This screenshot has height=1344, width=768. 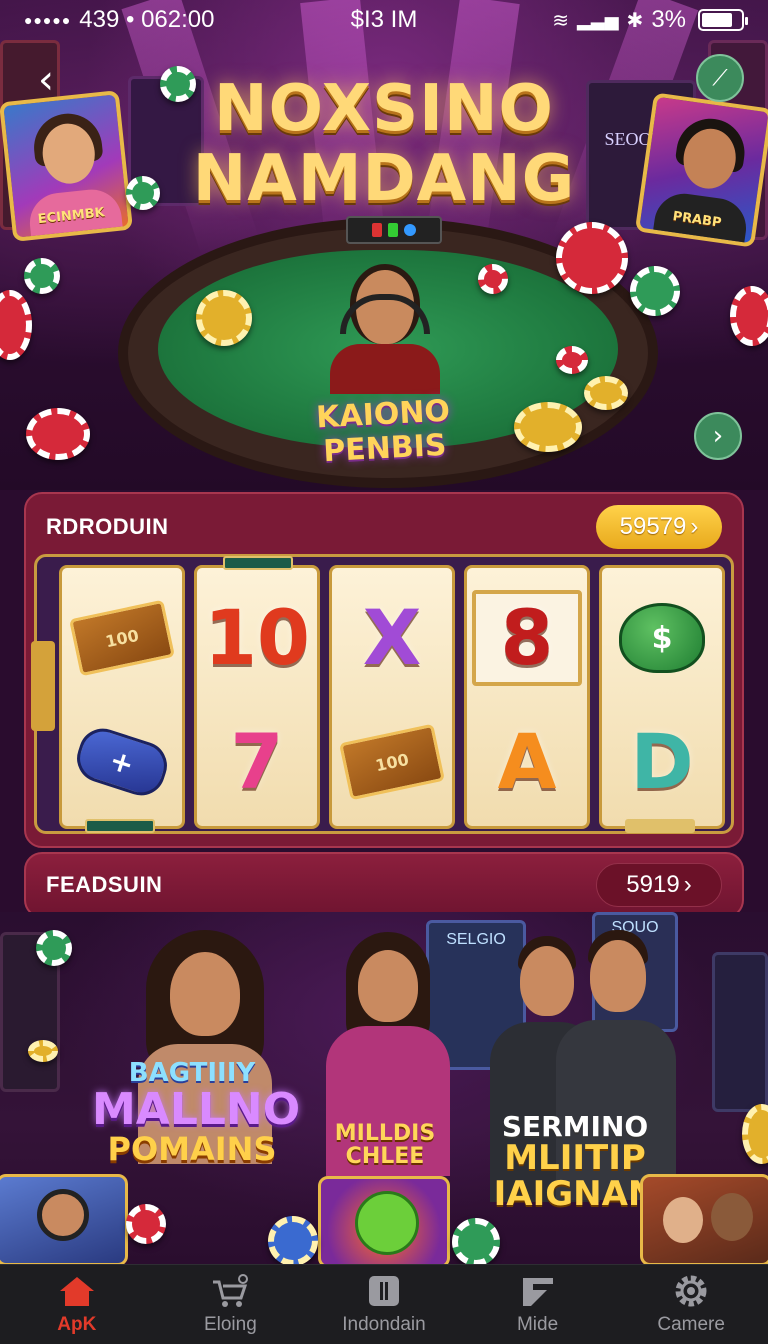 I want to click on whistle-icon: +, so click(x=122, y=762).